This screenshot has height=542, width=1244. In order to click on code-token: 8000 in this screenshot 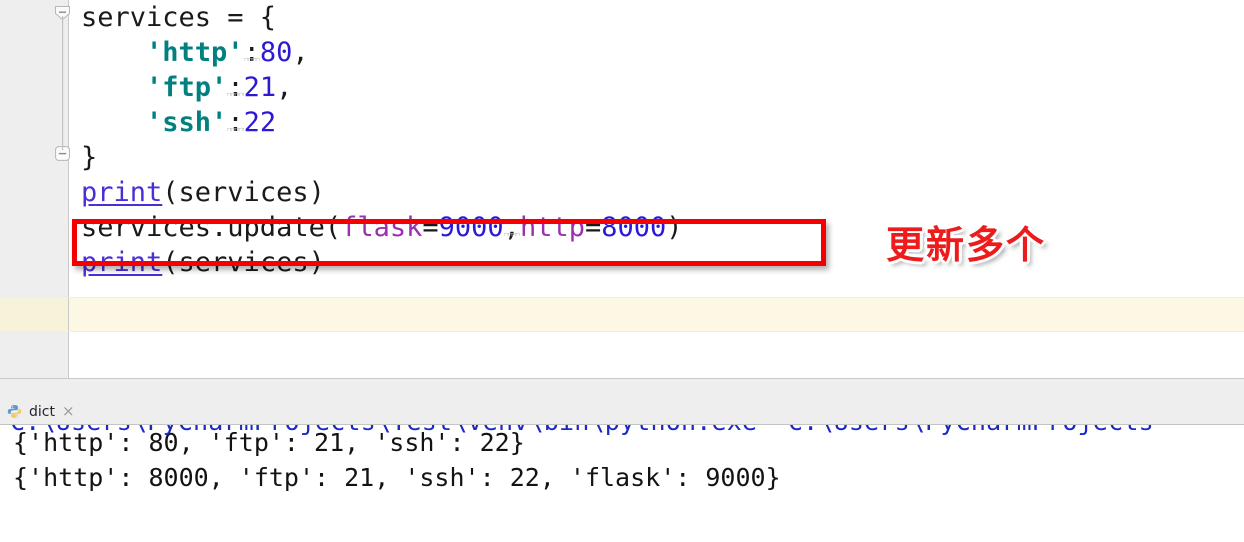, I will do `click(634, 227)`.